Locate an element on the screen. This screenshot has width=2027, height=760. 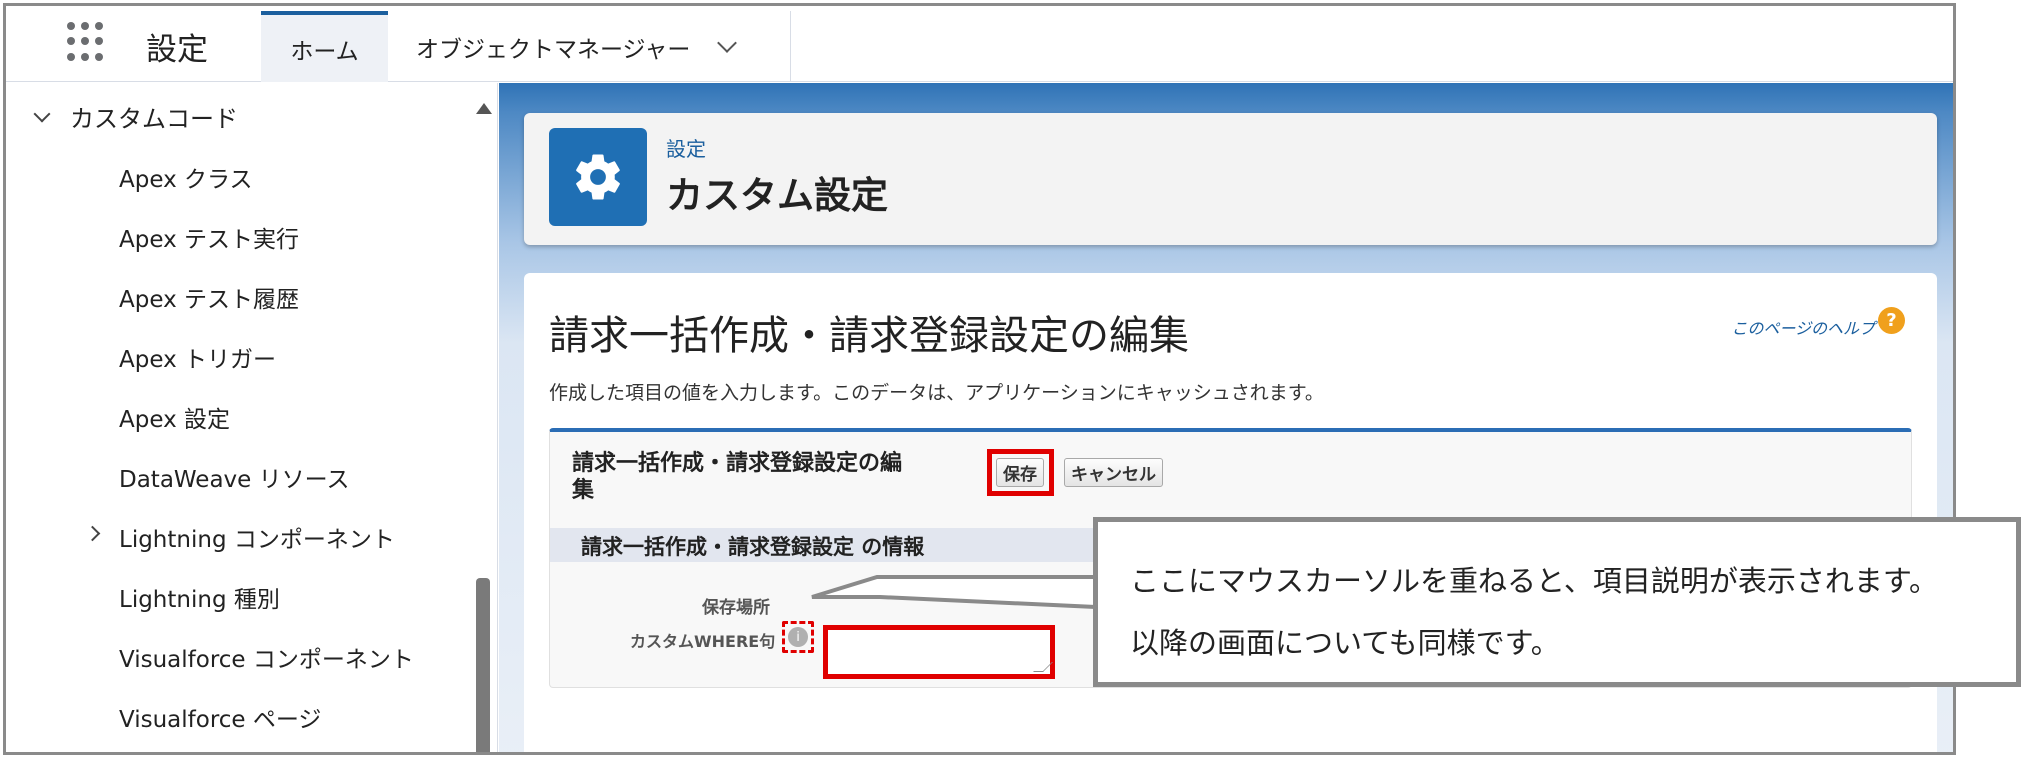
tab-home: ホーム is located at coordinates (324, 46).